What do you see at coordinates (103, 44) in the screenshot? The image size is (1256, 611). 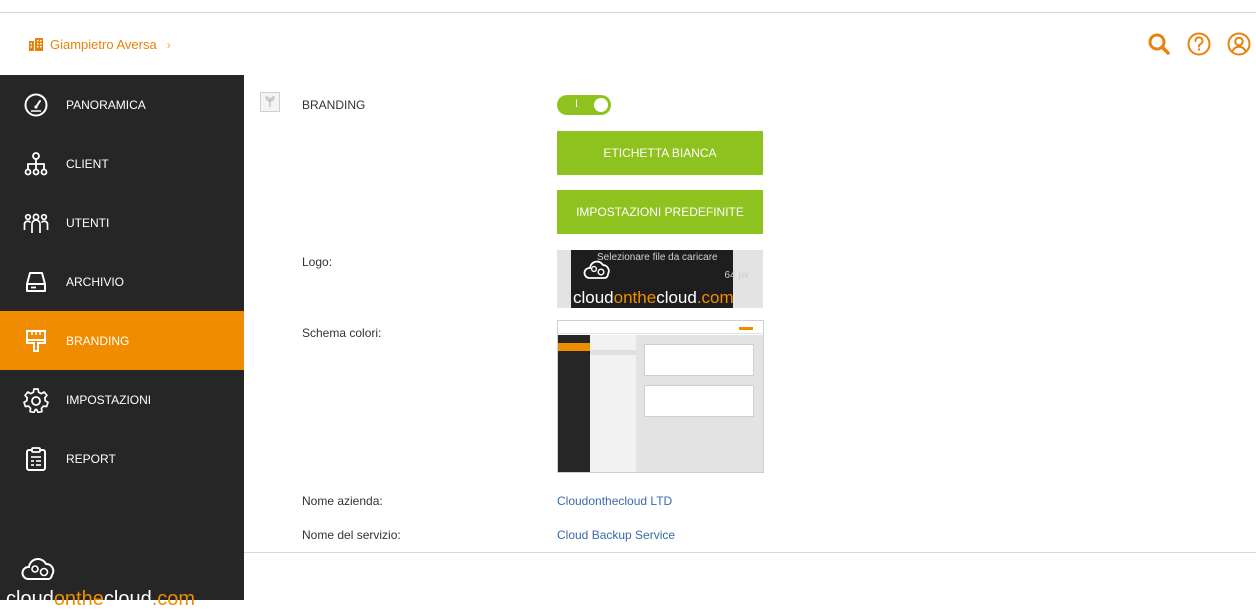 I see `breadcrumb-label: Giampietro Aversa` at bounding box center [103, 44].